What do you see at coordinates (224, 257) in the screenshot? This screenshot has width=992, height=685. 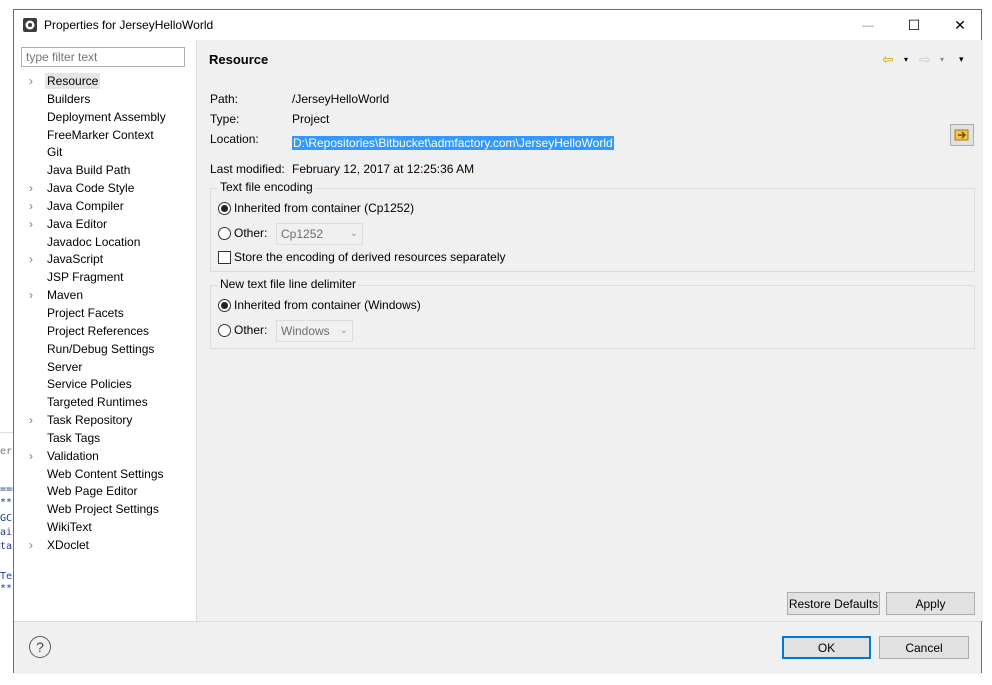 I see `store-encoding-checkbox` at bounding box center [224, 257].